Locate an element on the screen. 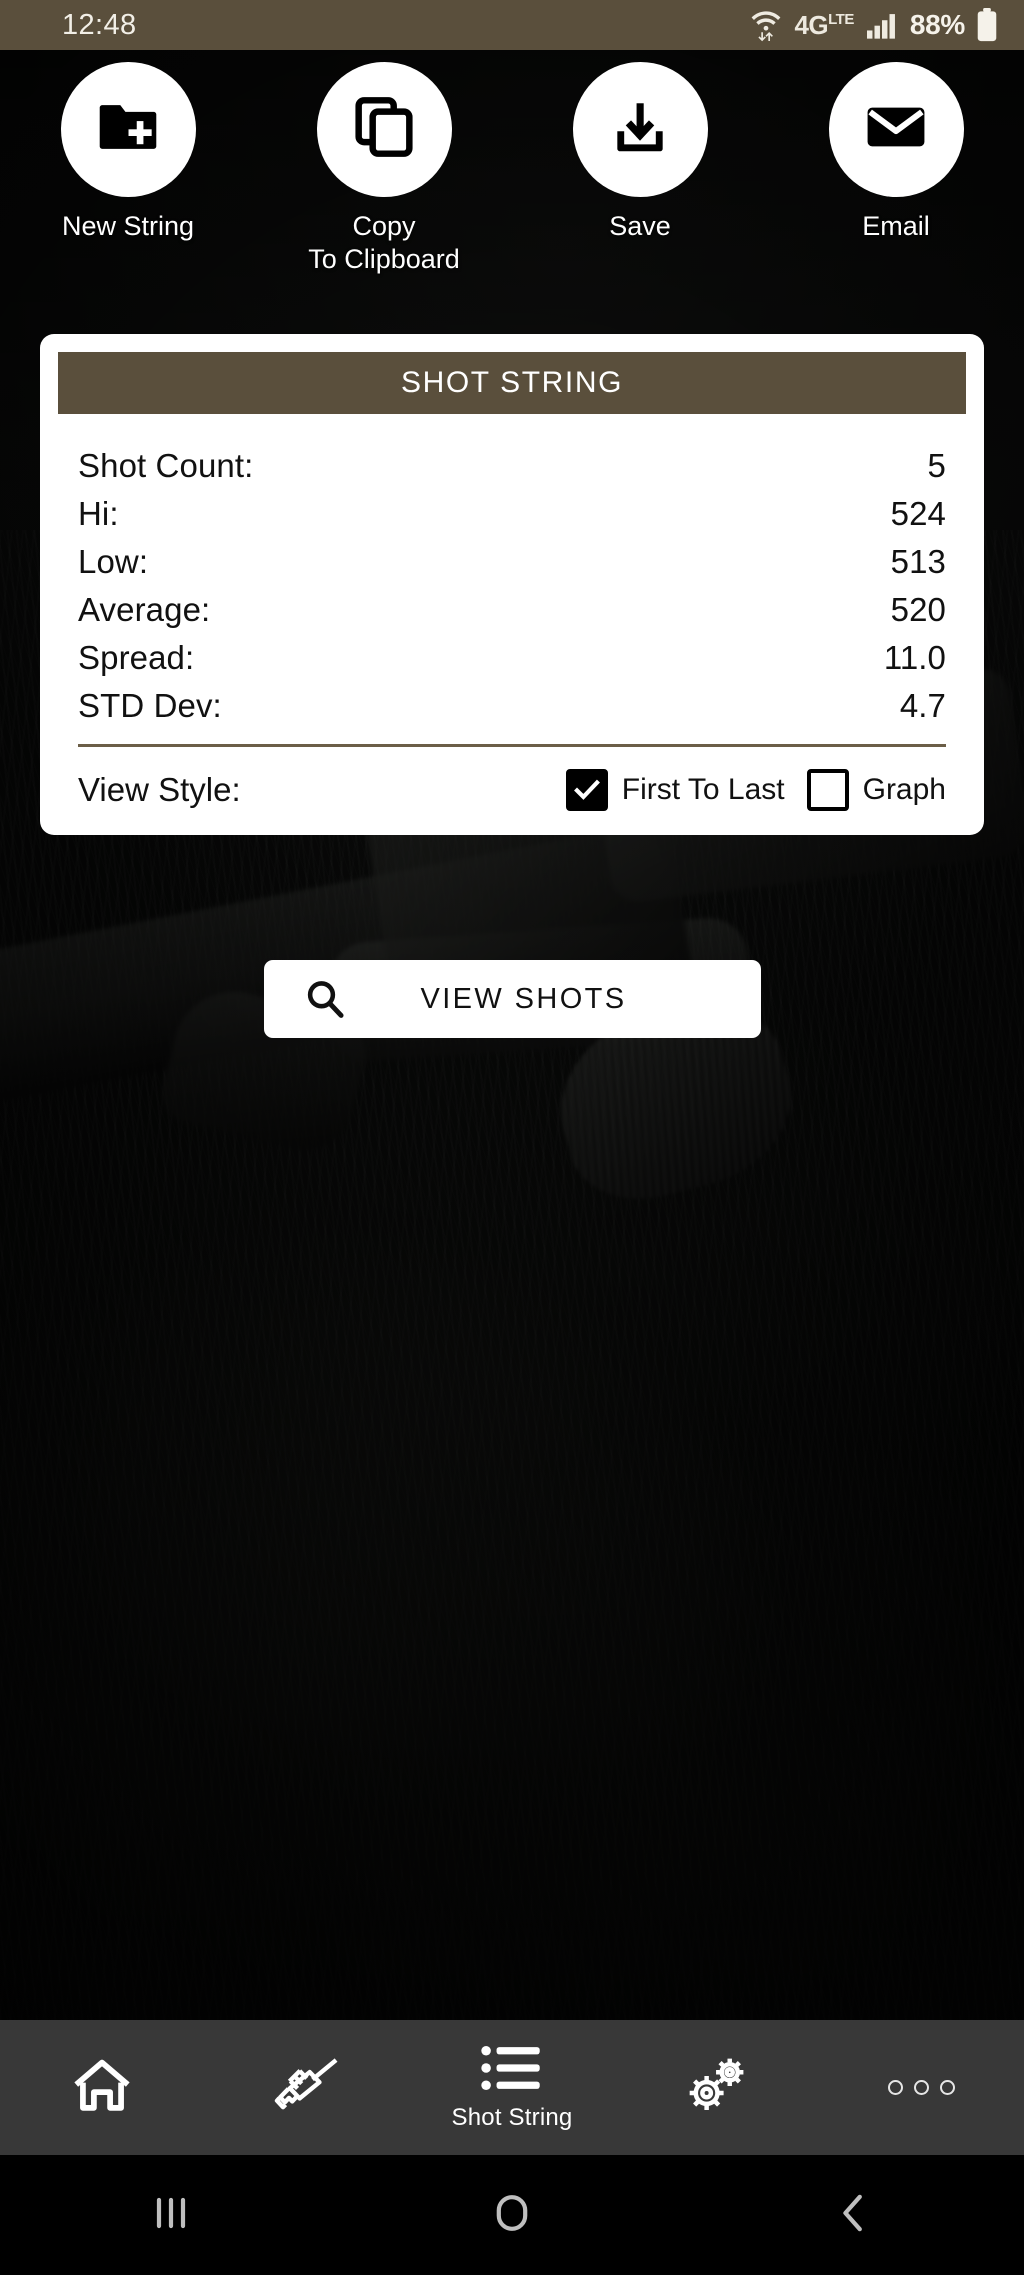  copy-icon-circle is located at coordinates (384, 129).